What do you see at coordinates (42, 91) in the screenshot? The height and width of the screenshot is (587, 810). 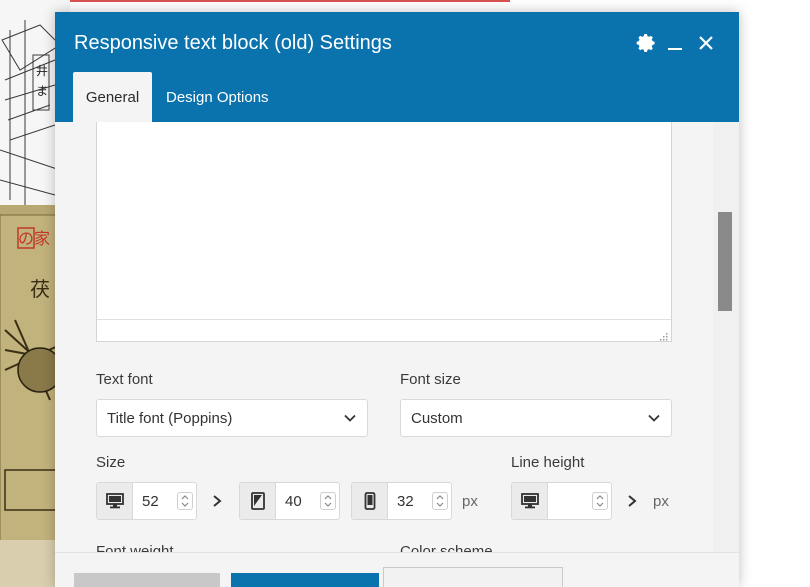 I see `svg-text: ま` at bounding box center [42, 91].